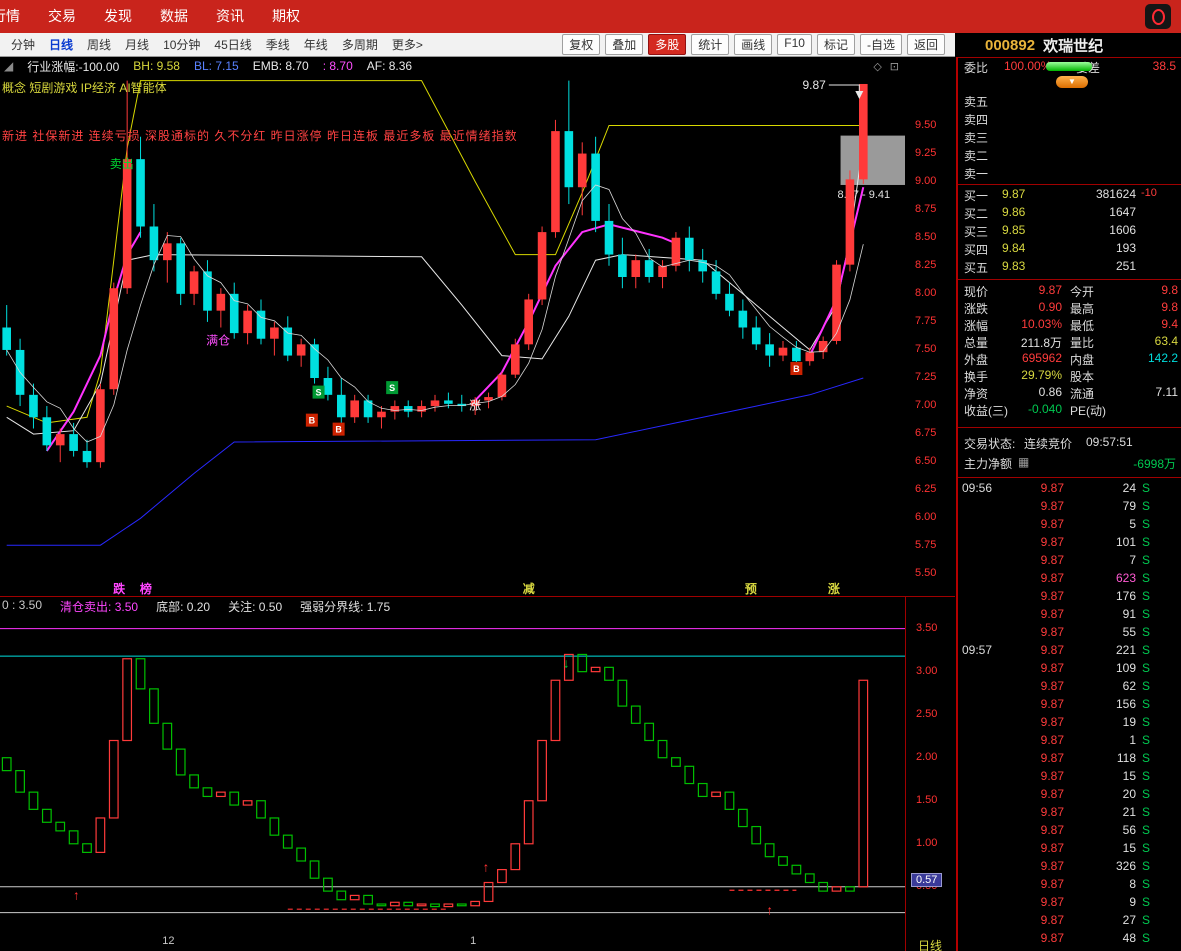  Describe the element at coordinates (99, 44) in the screenshot. I see `period-tab-2: 周线` at that location.